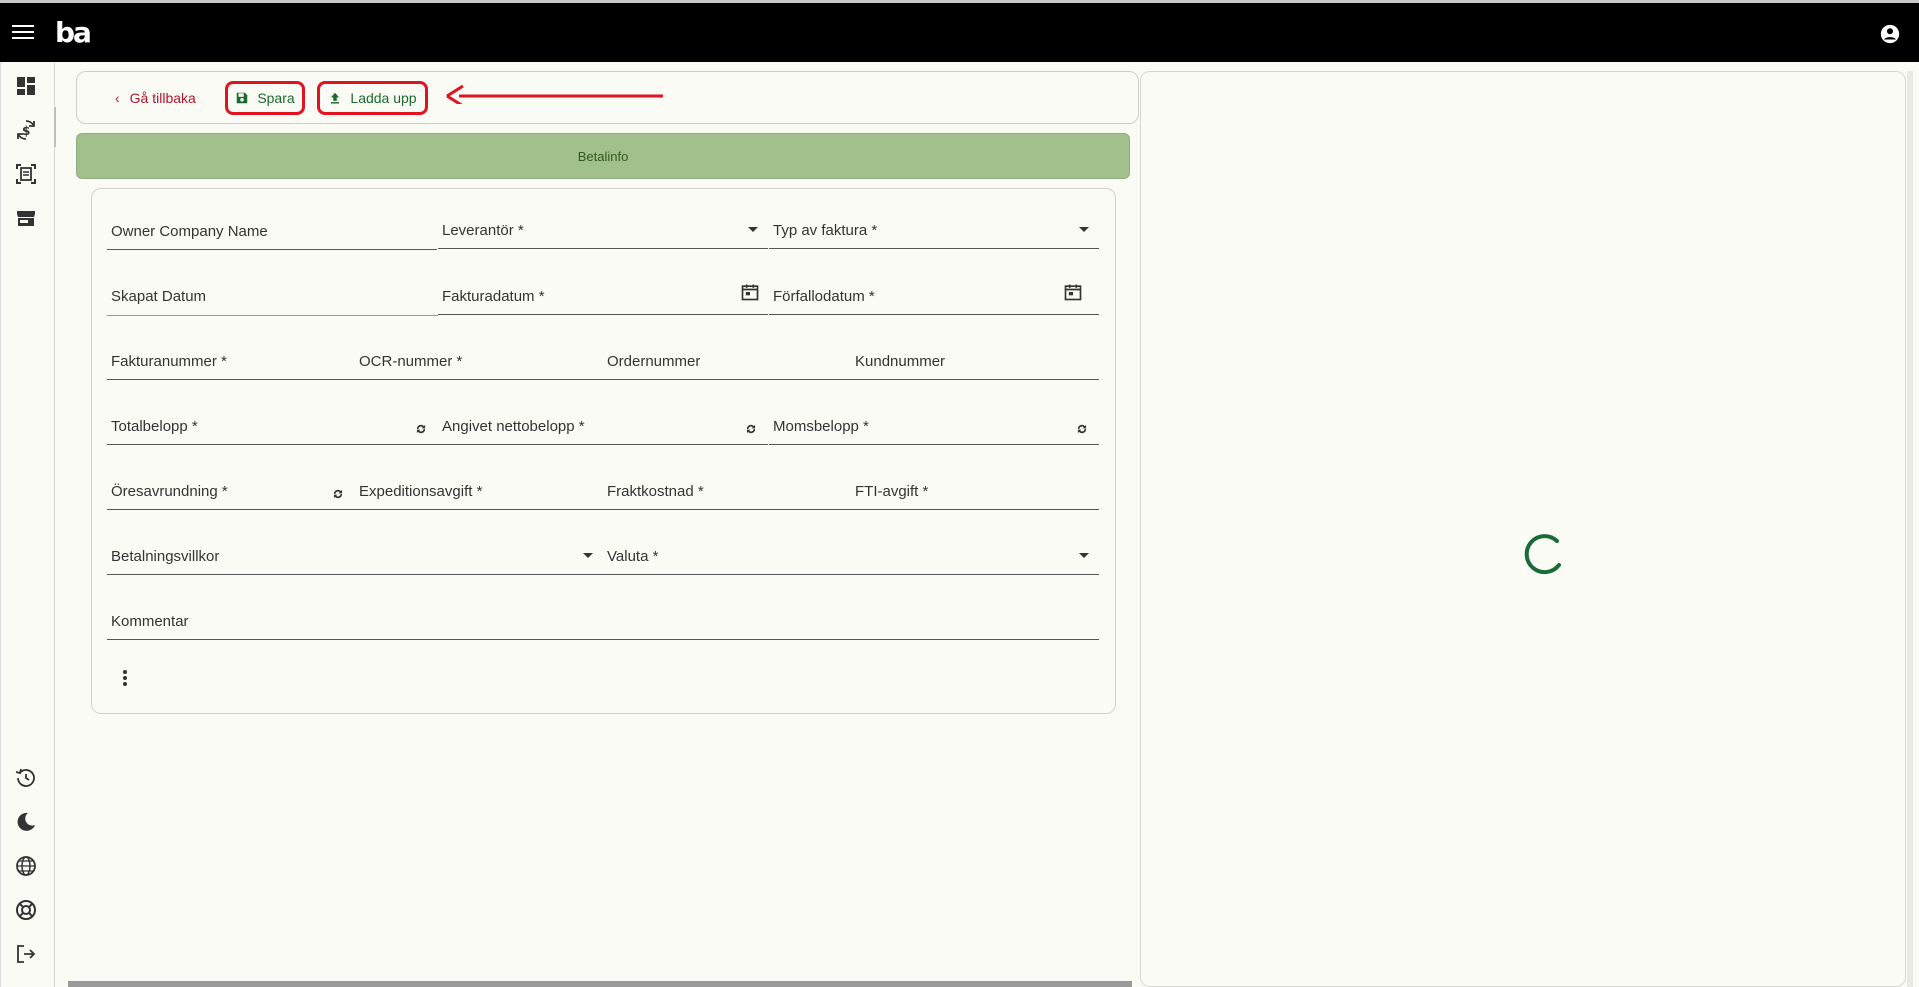  I want to click on kommentar-field: Kommentar, so click(603, 620).